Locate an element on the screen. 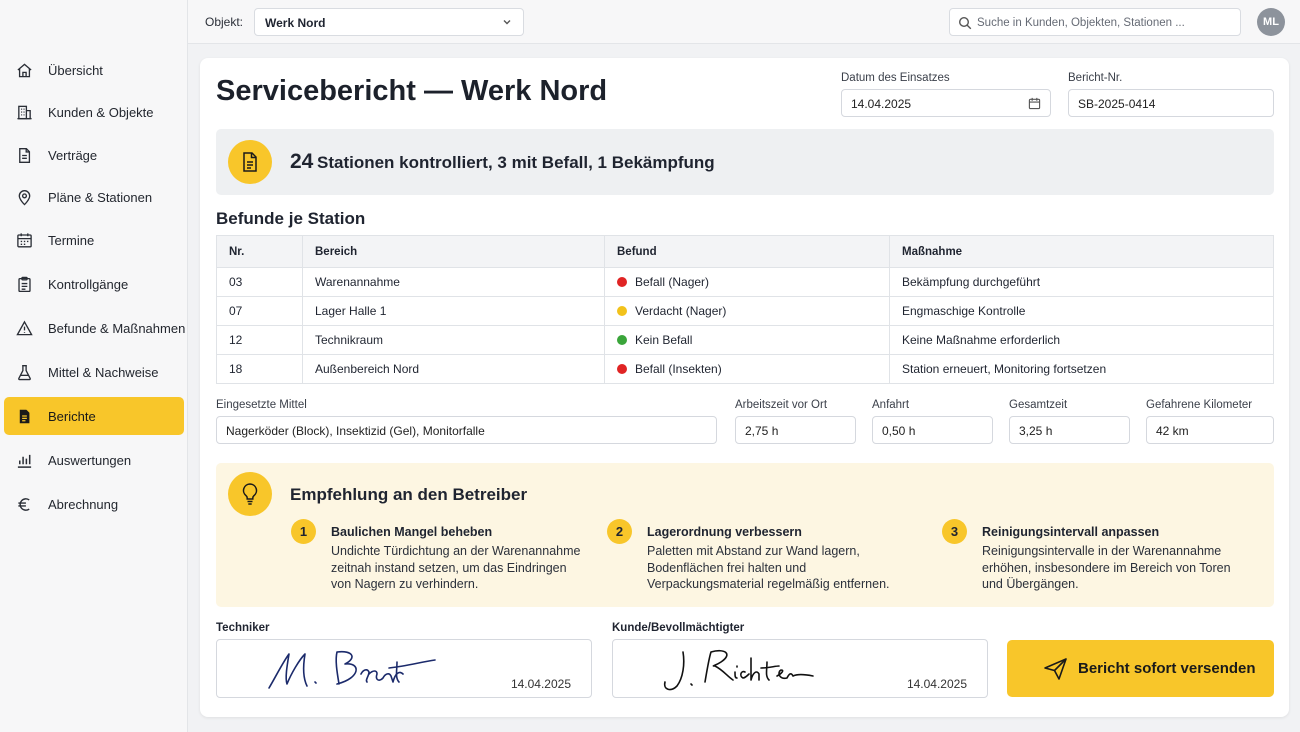 Image resolution: width=1300 pixels, height=732 pixels. arbeitszeit-field: 2,75 h is located at coordinates (795, 430).